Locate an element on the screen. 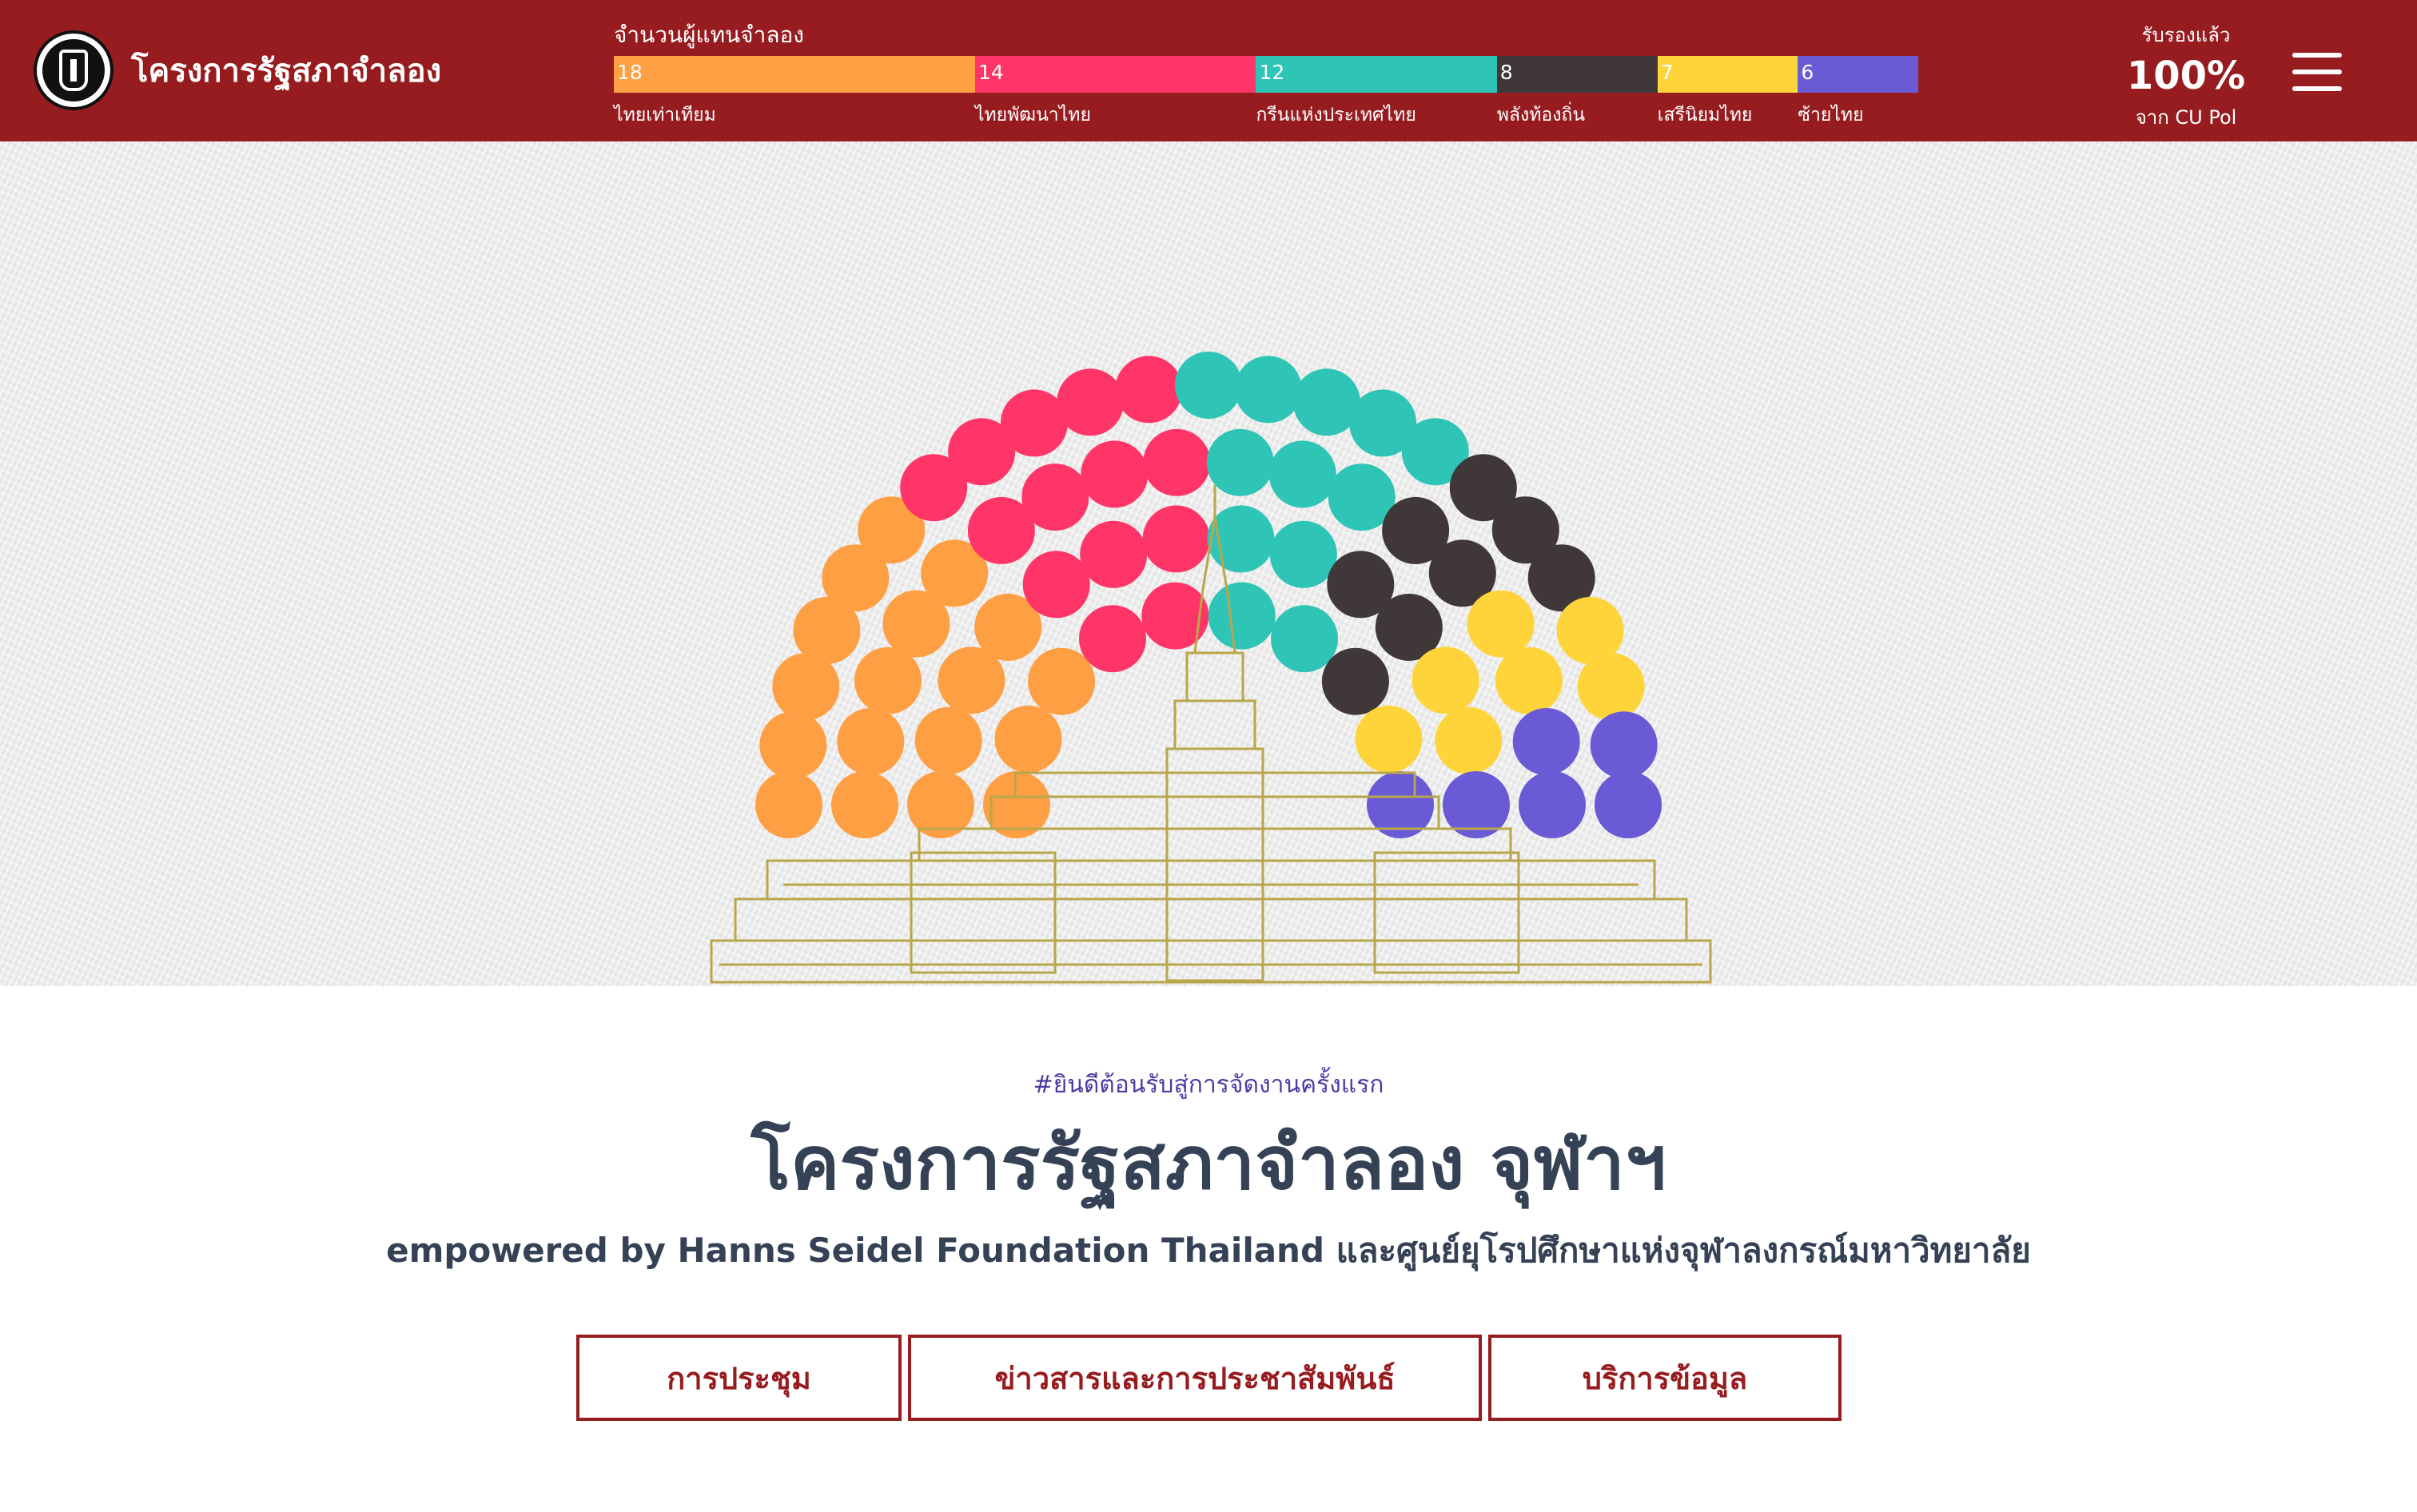  data-services-button: บริการข้อมูล is located at coordinates (1665, 1378).